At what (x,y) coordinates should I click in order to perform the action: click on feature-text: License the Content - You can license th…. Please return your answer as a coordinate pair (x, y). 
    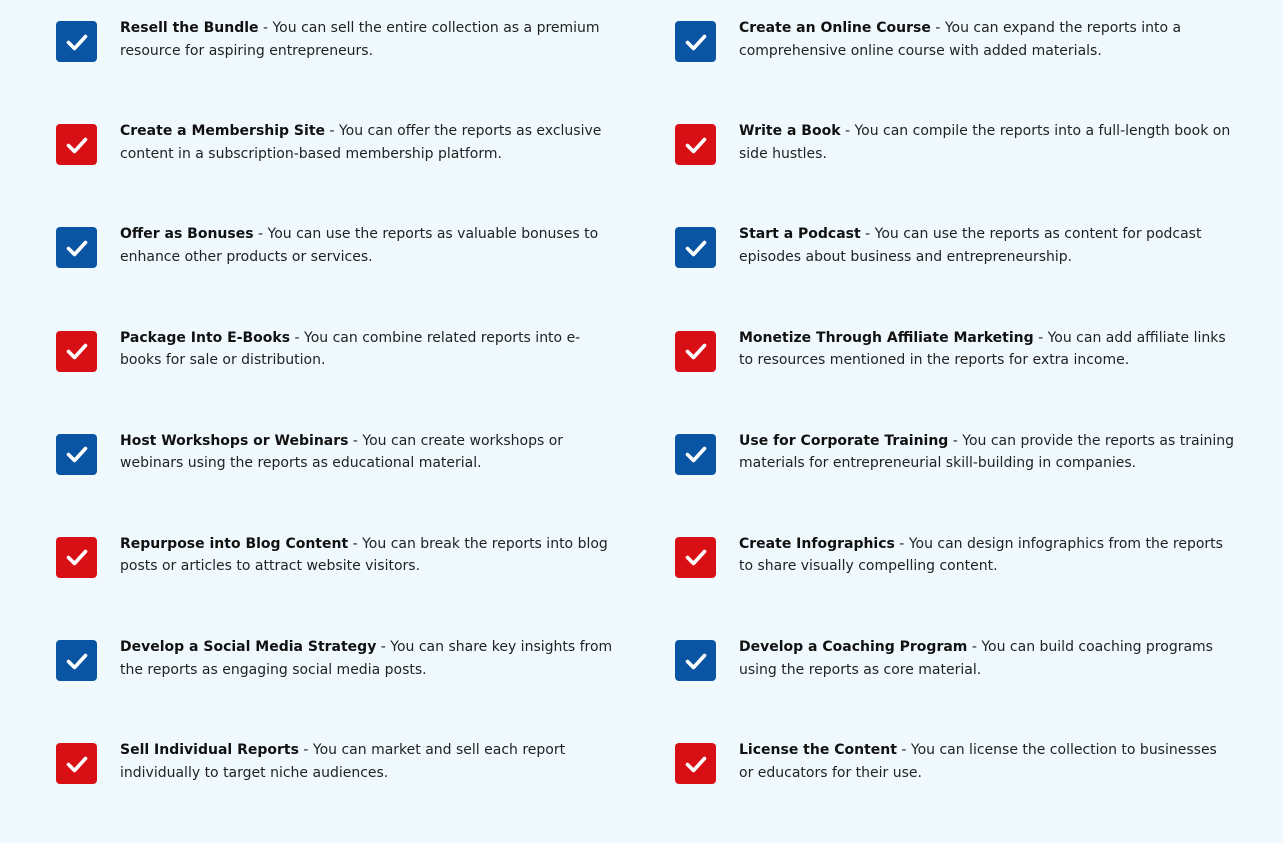
    Looking at the image, I should click on (986, 761).